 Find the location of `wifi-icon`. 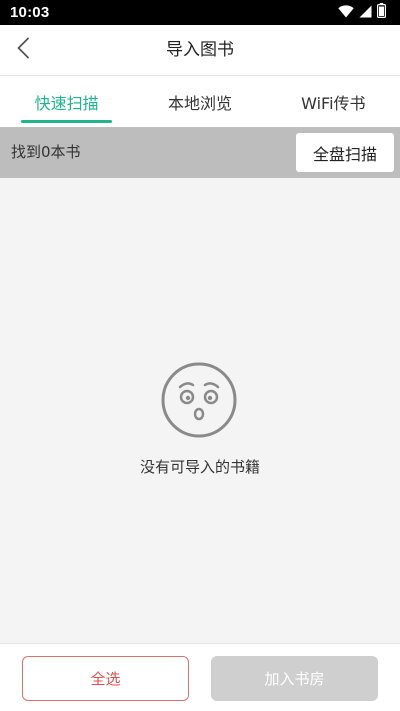

wifi-icon is located at coordinates (346, 12).